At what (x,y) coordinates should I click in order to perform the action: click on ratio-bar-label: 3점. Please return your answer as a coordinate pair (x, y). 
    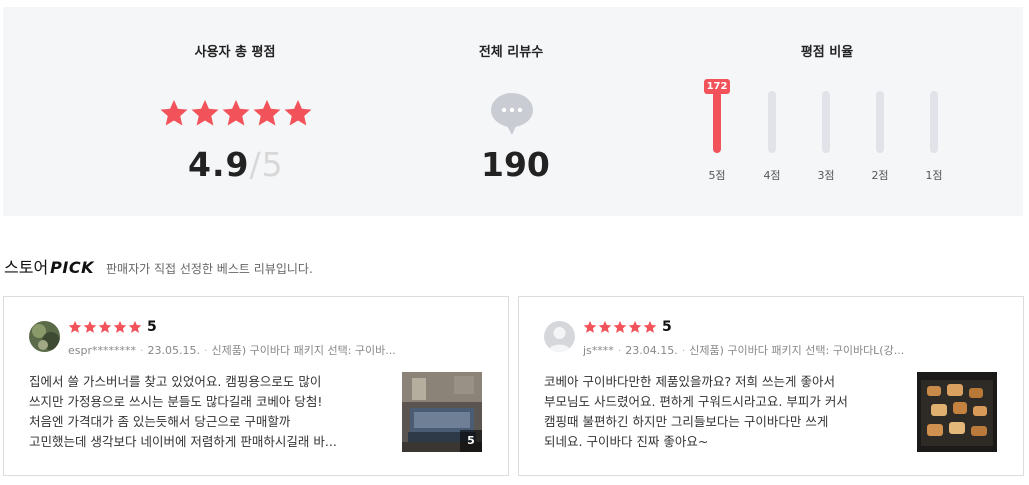
    Looking at the image, I should click on (826, 175).